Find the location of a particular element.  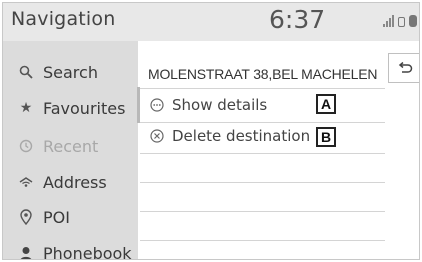

sidebar-item-label: Phonebook is located at coordinates (87, 251).